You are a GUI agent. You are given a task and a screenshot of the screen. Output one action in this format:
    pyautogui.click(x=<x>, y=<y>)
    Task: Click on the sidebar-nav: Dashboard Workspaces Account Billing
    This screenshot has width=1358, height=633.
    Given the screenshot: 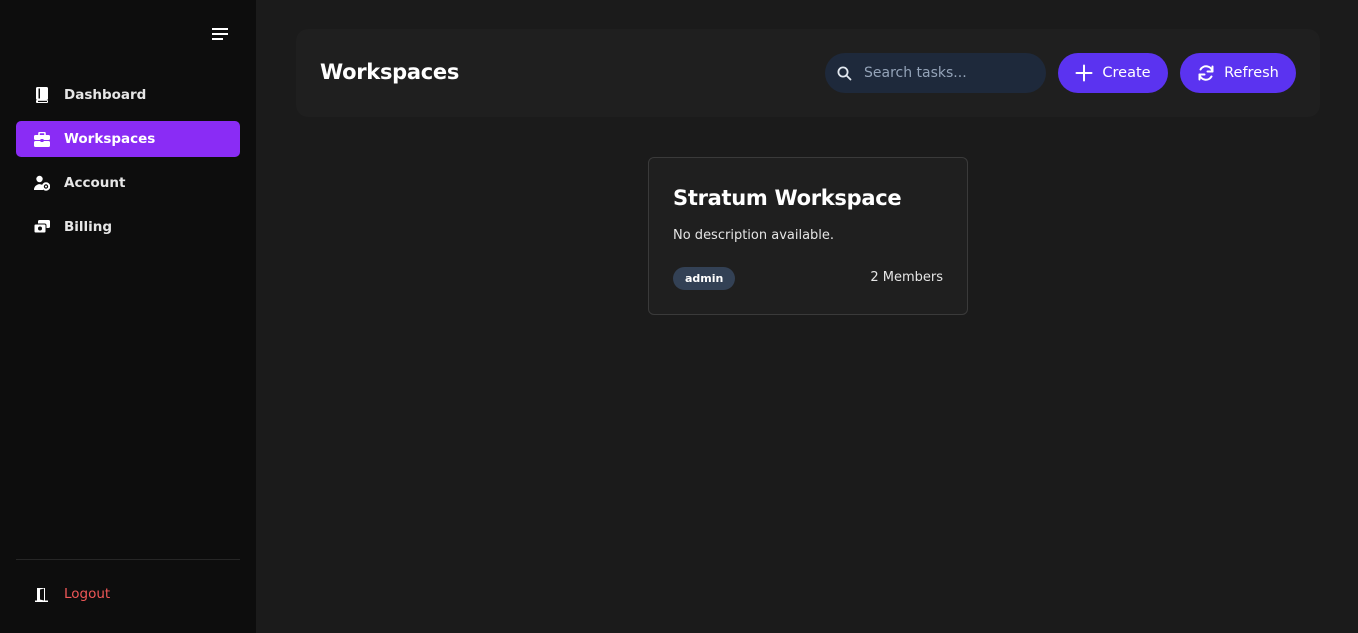 What is the action you would take?
    pyautogui.click(x=128, y=165)
    